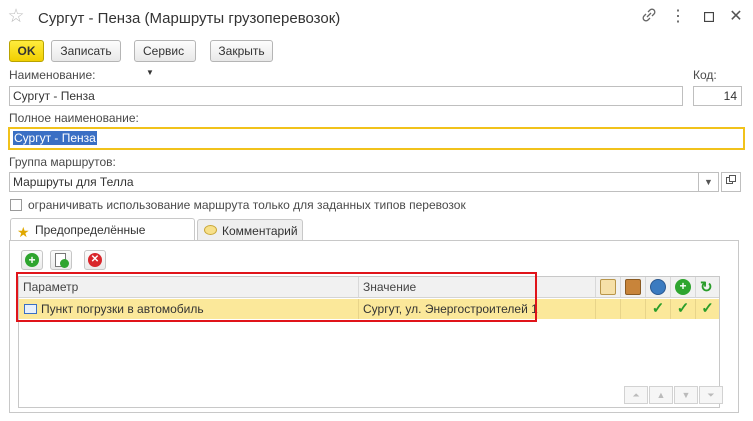  I want to click on dropdown-arrow-icon: ▼, so click(150, 72).